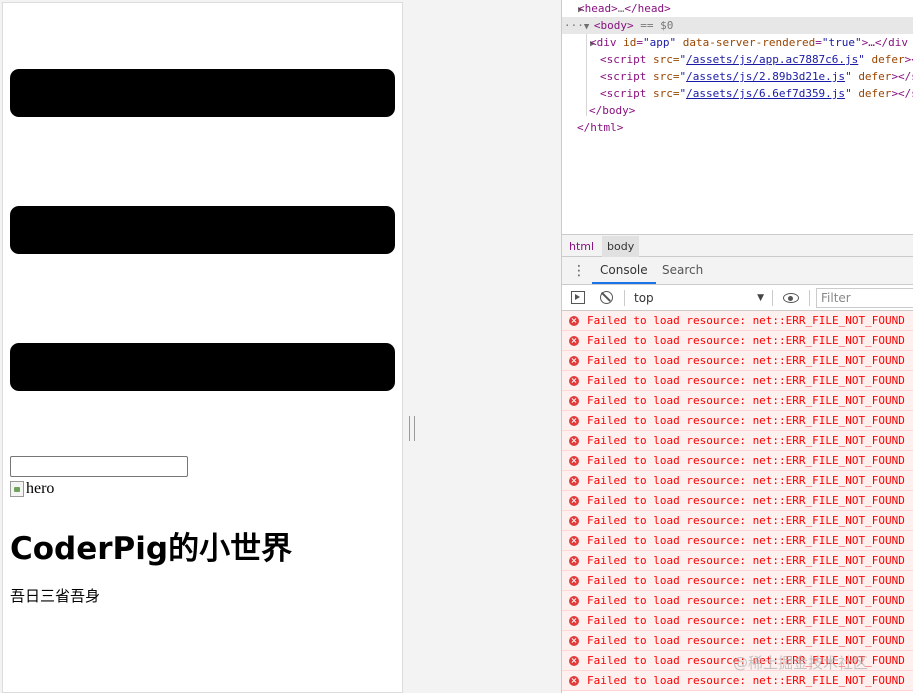 The image size is (913, 693). What do you see at coordinates (578, 297) in the screenshot?
I see `sidebar-toggle-icon` at bounding box center [578, 297].